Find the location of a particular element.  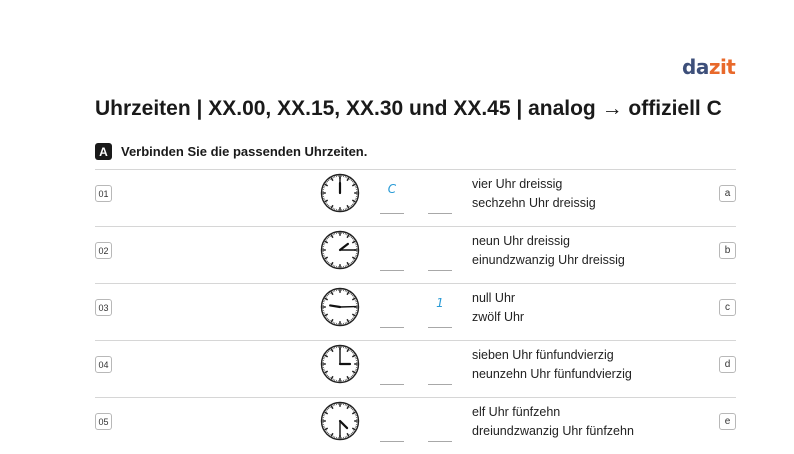

time-text-line1: null Uhr is located at coordinates (498, 298).